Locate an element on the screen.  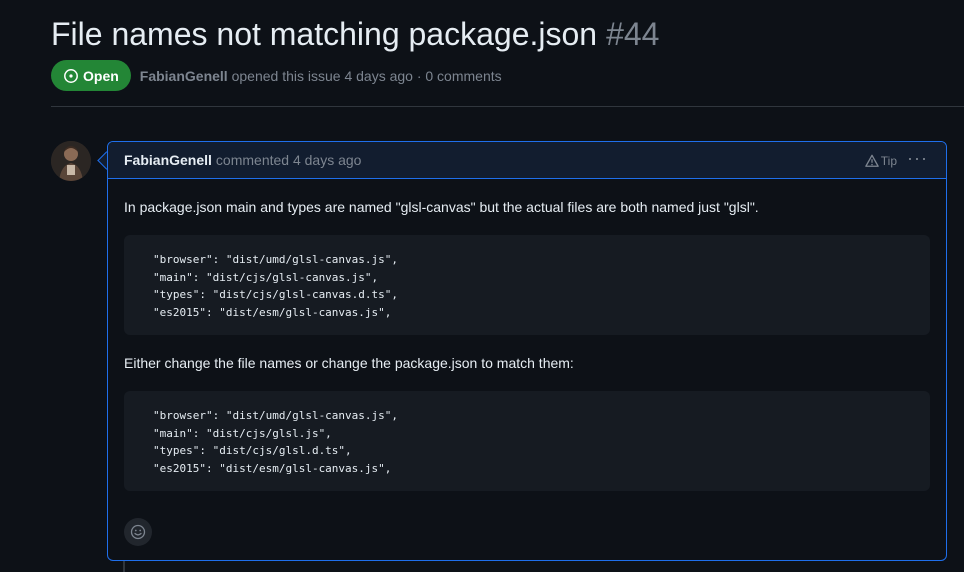
comment-header-actions: Tip ··· is located at coordinates (896, 160).